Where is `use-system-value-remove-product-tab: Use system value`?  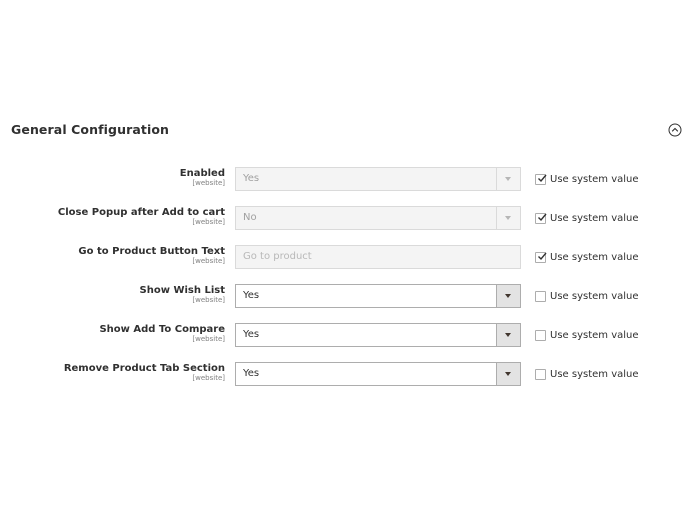
use-system-value-remove-product-tab: Use system value is located at coordinates (587, 374).